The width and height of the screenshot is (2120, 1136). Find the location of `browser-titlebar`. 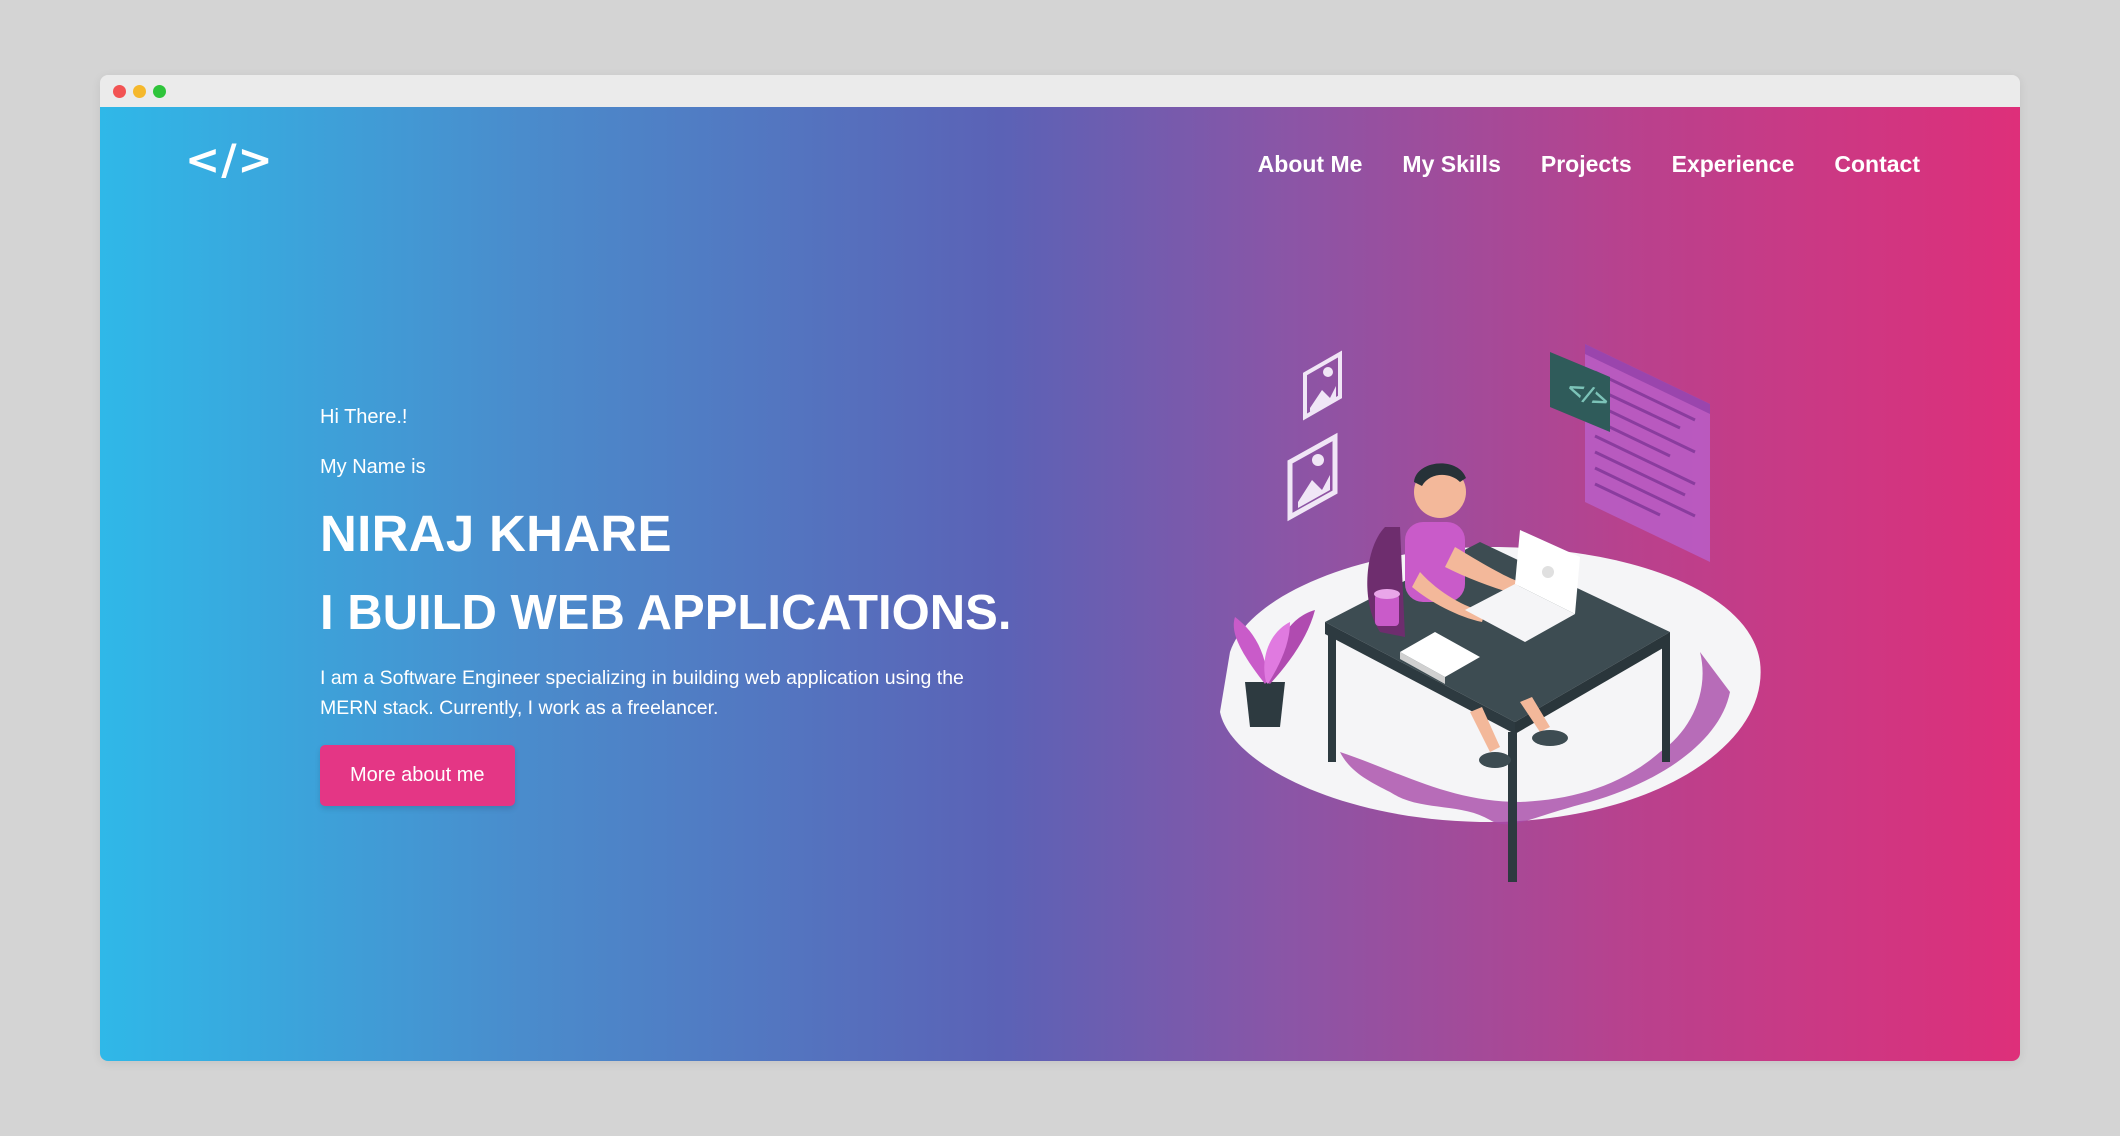

browser-titlebar is located at coordinates (1060, 91).